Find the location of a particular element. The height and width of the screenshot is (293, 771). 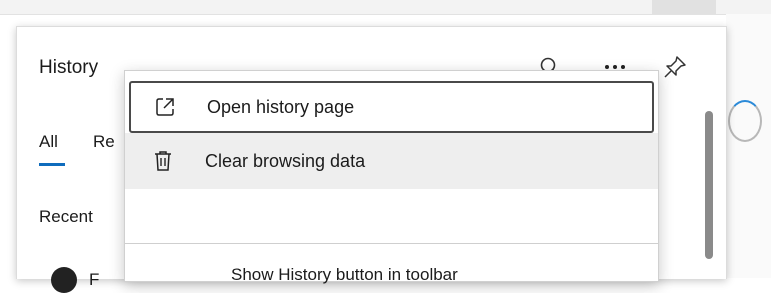

menu-item-label: Open history page is located at coordinates (281, 106).